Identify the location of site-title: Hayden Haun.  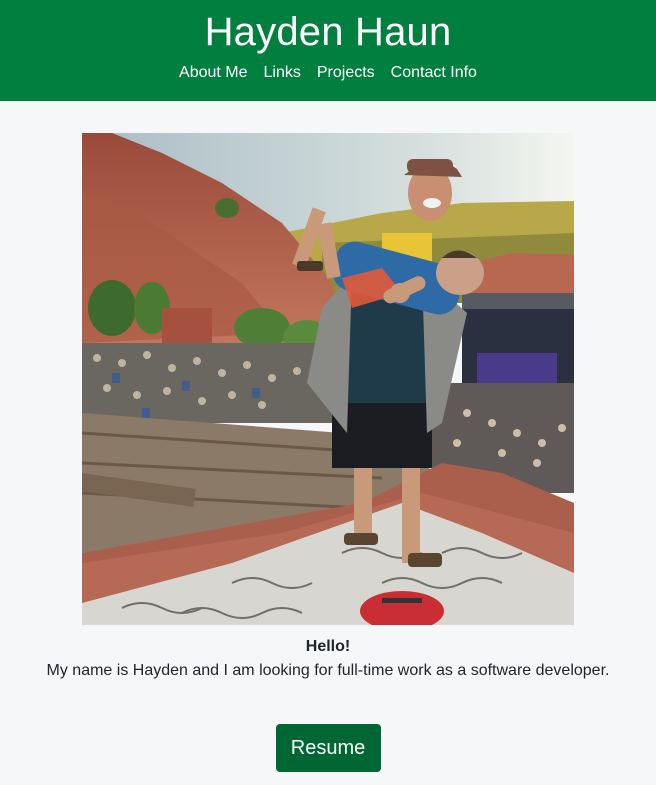
(328, 32).